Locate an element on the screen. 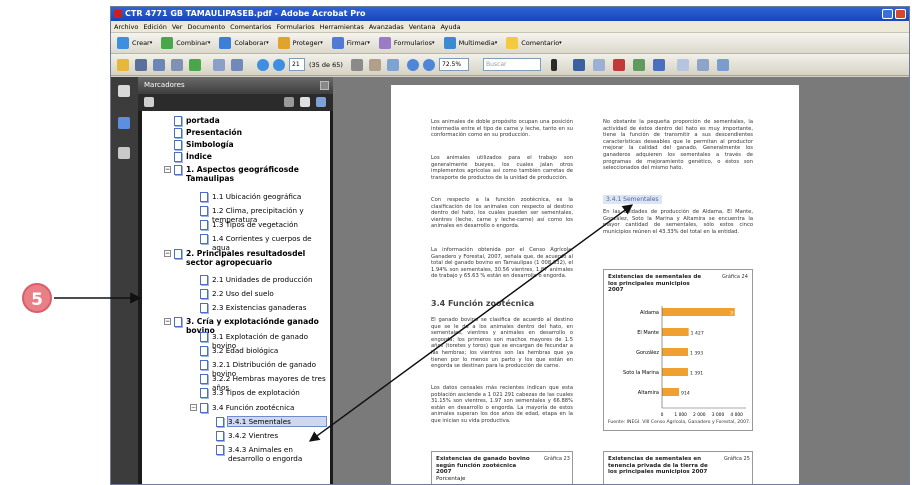 Image resolution: width=912 pixels, height=485 pixels. bookmark-item: 3.3 Tipos de explotación is located at coordinates (263, 393).